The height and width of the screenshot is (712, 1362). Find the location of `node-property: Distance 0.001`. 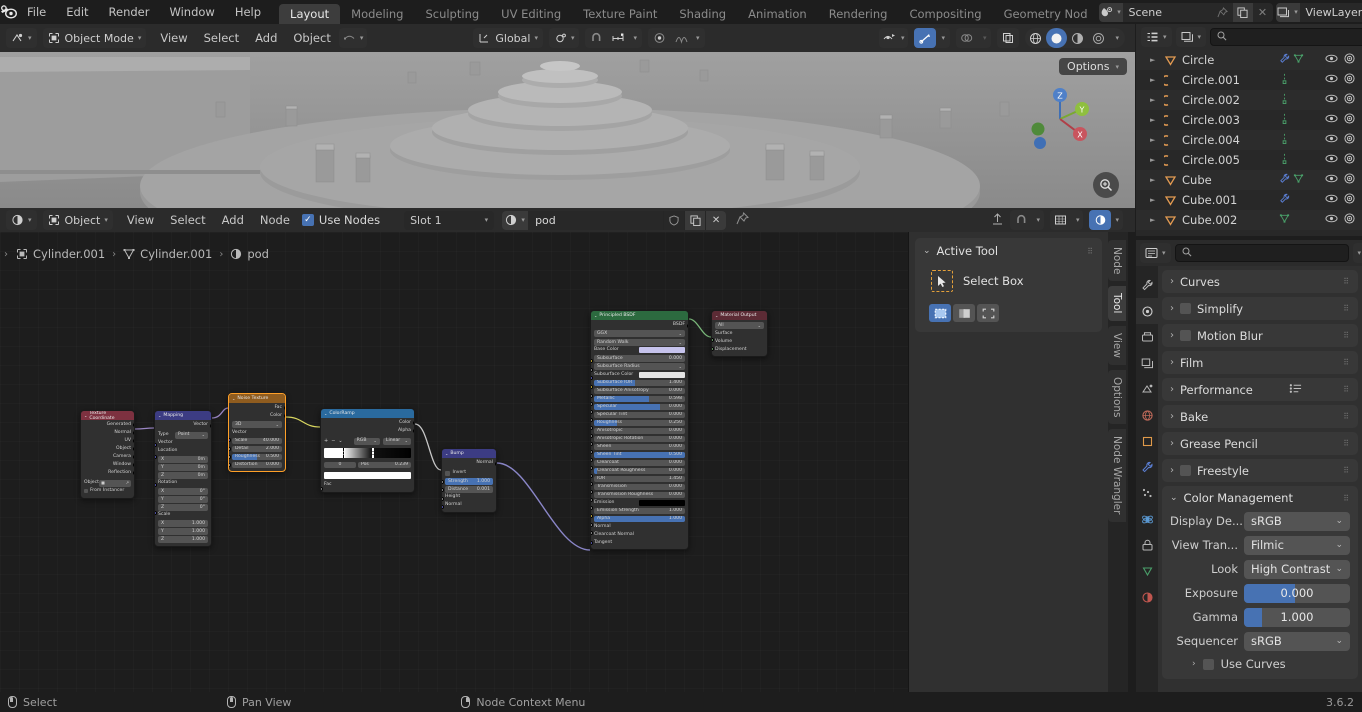

node-property: Distance 0.001 is located at coordinates (469, 489).